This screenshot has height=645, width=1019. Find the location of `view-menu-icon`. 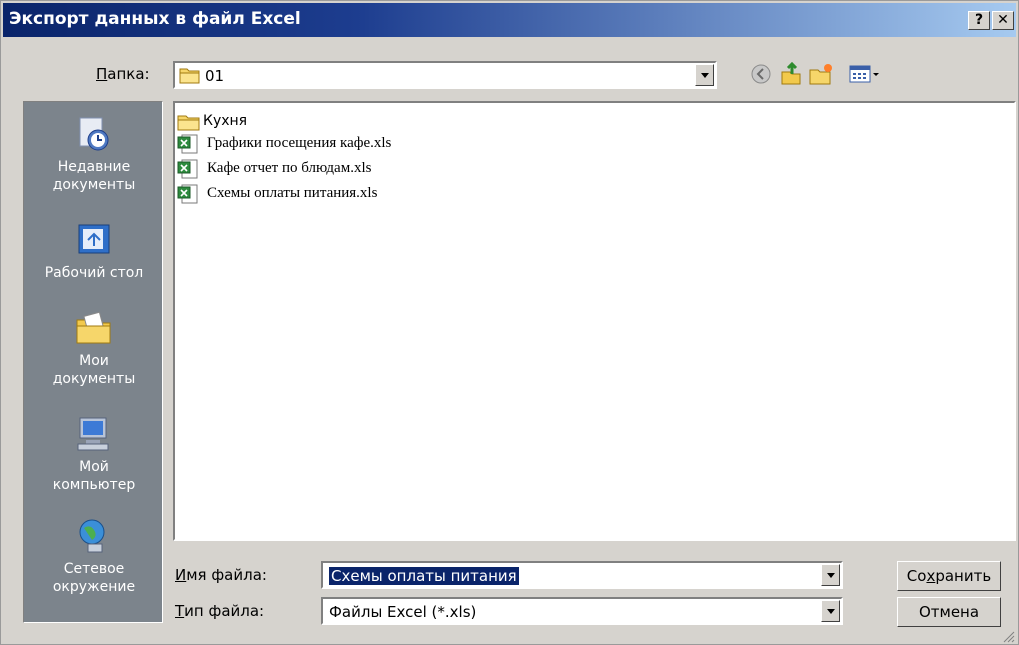

view-menu-icon is located at coordinates (865, 74).